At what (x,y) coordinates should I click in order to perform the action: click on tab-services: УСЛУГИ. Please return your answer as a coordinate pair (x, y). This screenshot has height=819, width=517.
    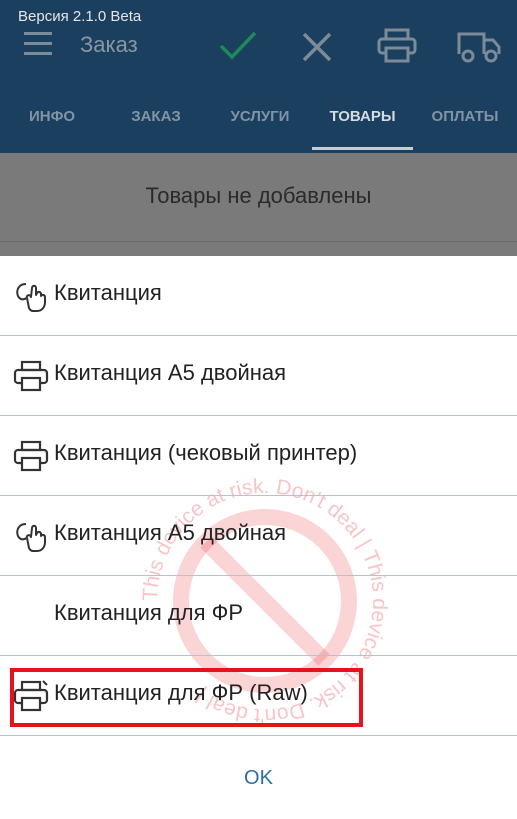
    Looking at the image, I should click on (260, 118).